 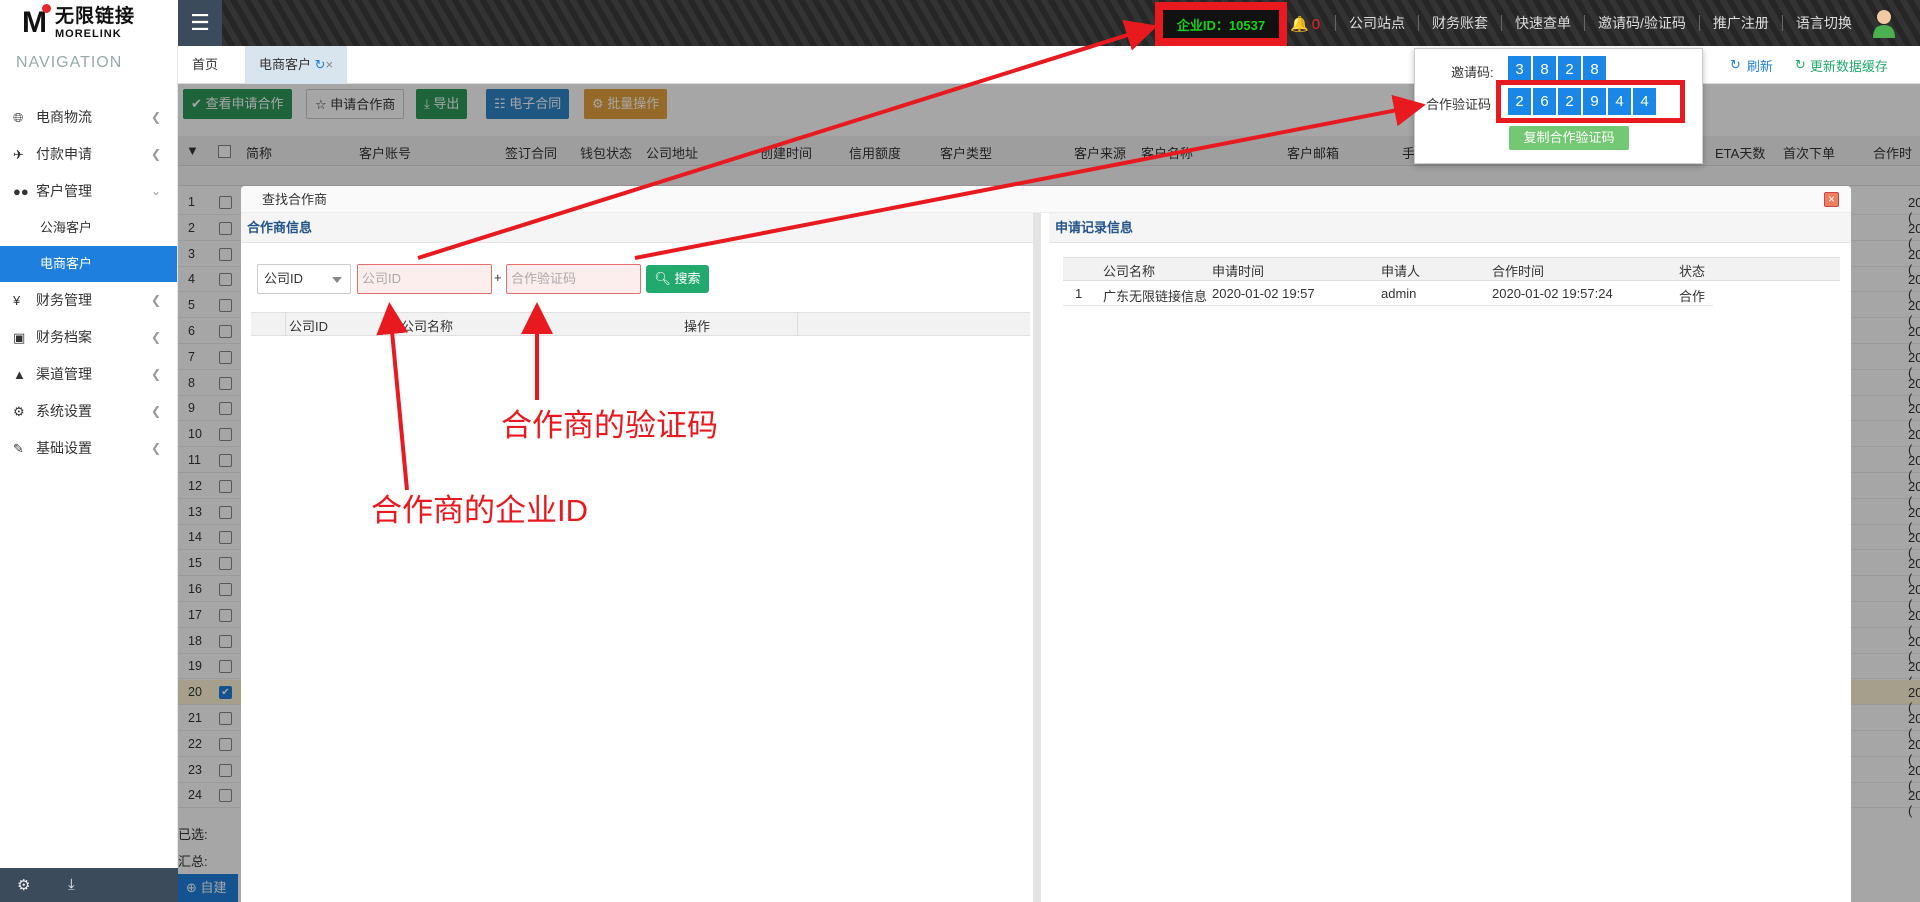 I want to click on globe-icon: 🌐︎, so click(x=18, y=117).